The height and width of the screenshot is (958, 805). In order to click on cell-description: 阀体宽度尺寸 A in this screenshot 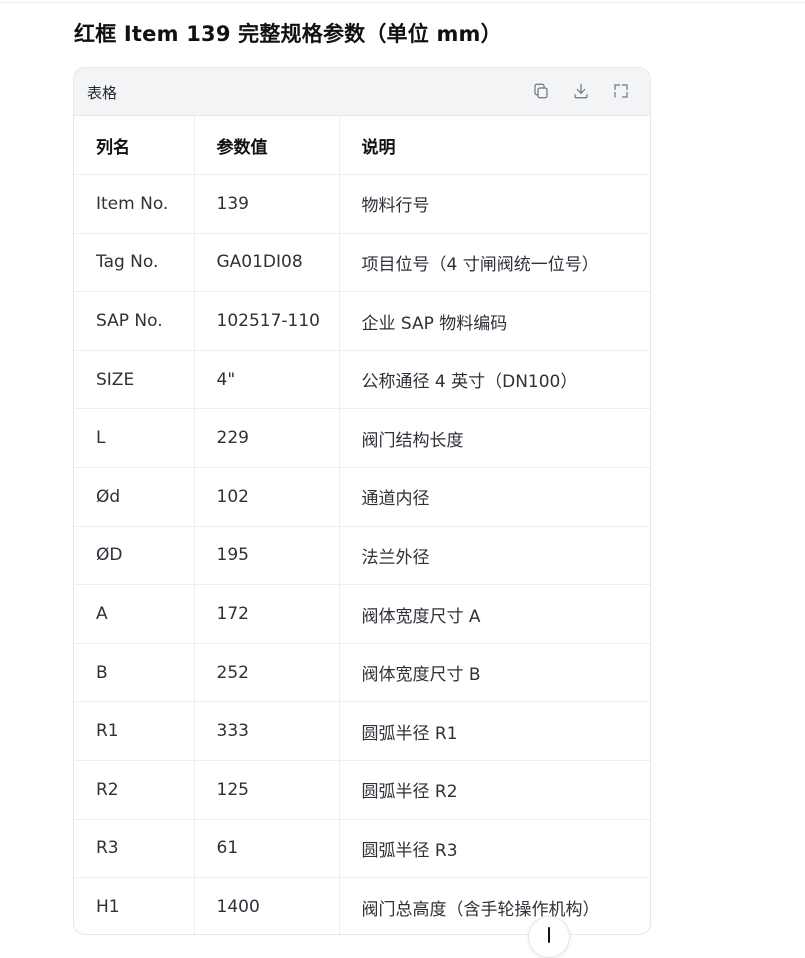, I will do `click(494, 614)`.